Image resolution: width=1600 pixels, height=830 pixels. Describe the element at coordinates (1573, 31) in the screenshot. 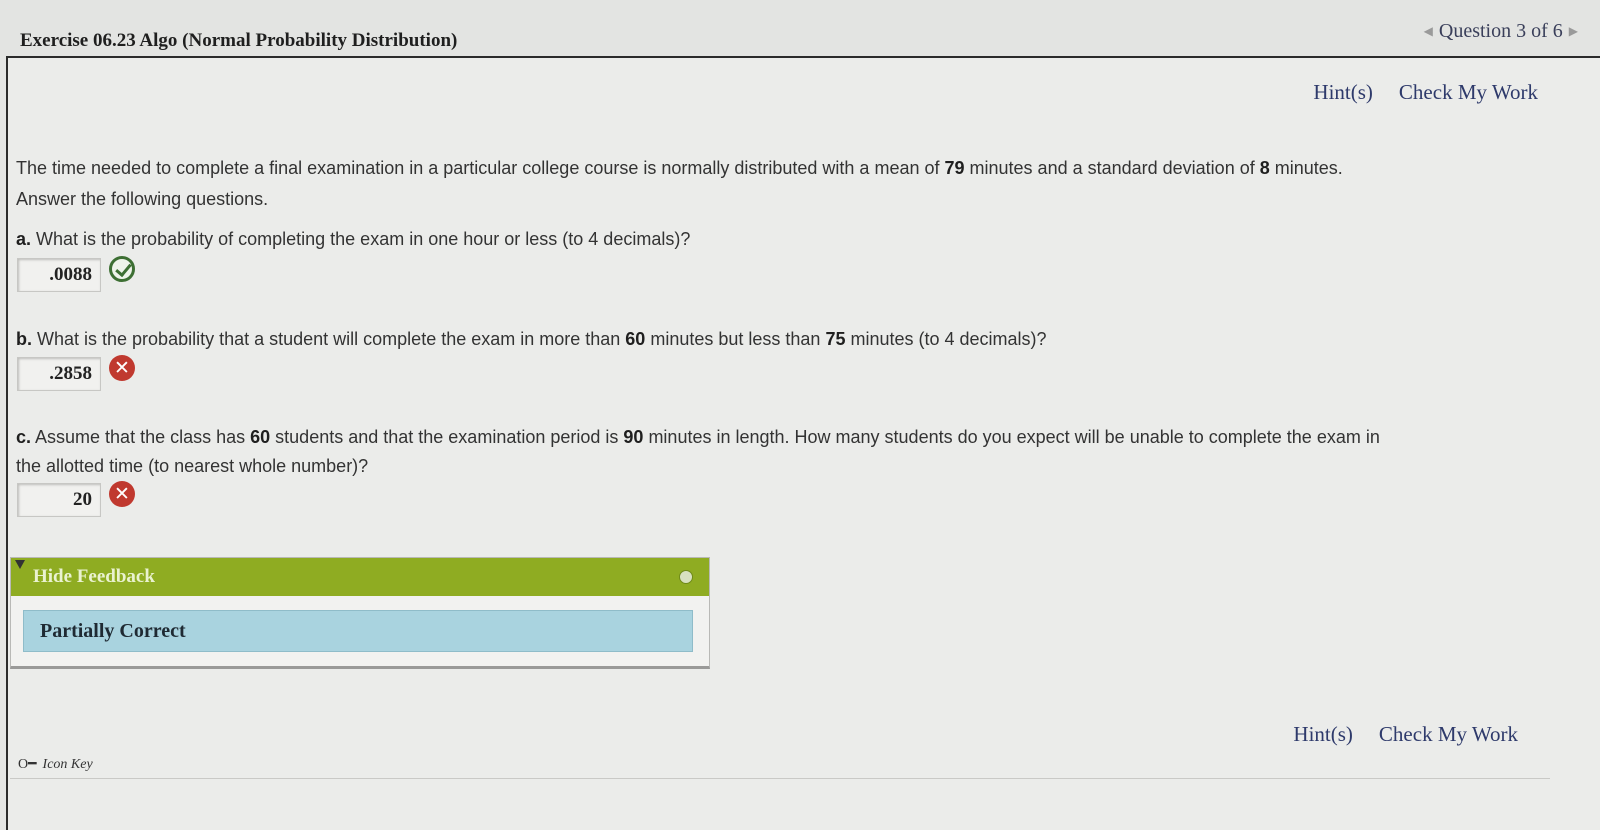

I see `triangle-right-icon: ▶` at that location.